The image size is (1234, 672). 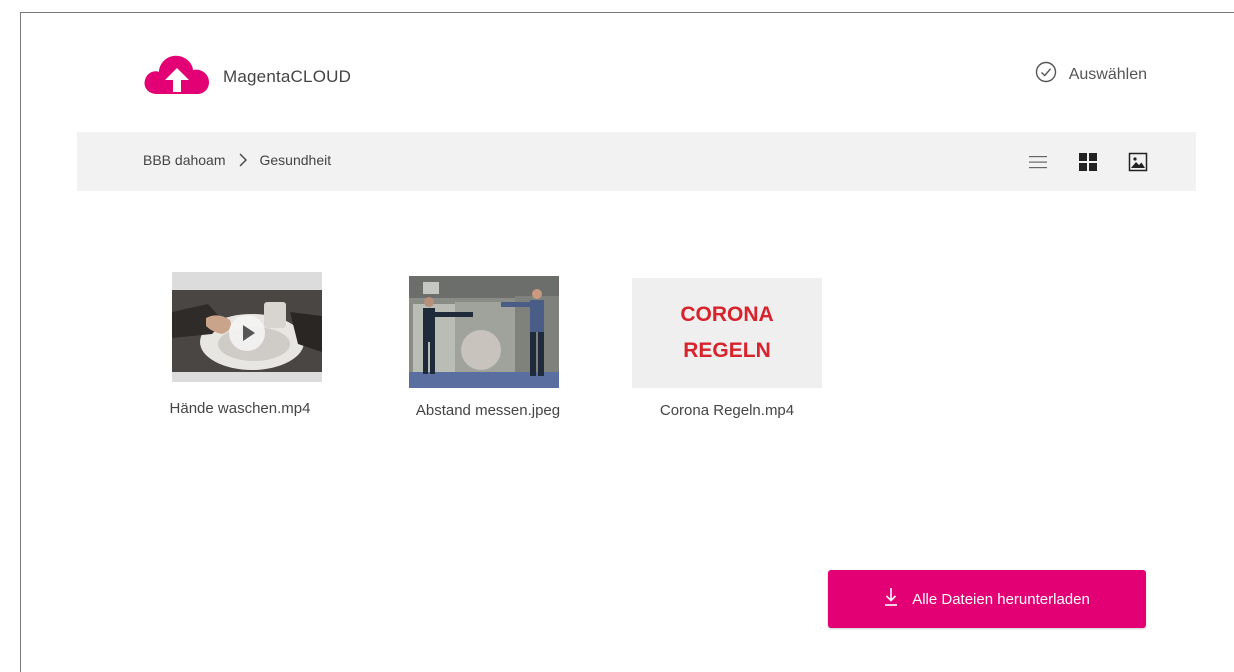 I want to click on chevron-right-icon, so click(x=243, y=160).